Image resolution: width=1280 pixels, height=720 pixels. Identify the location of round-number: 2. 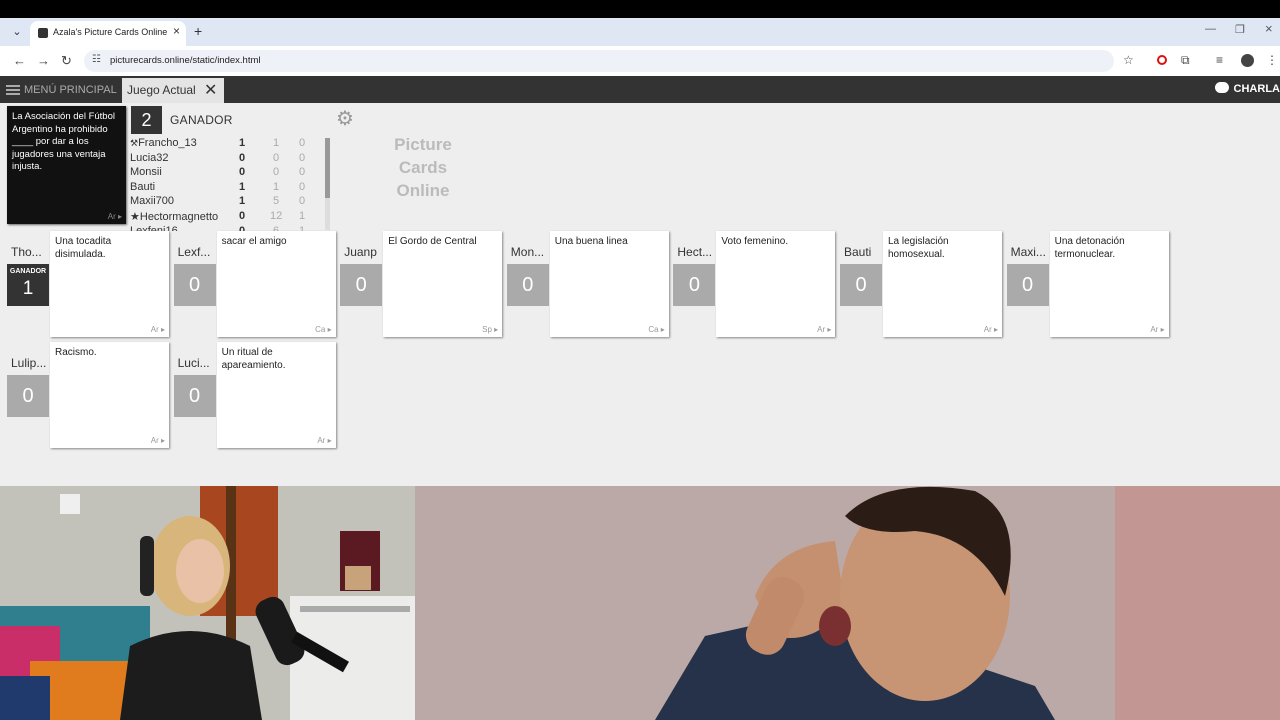
(146, 120).